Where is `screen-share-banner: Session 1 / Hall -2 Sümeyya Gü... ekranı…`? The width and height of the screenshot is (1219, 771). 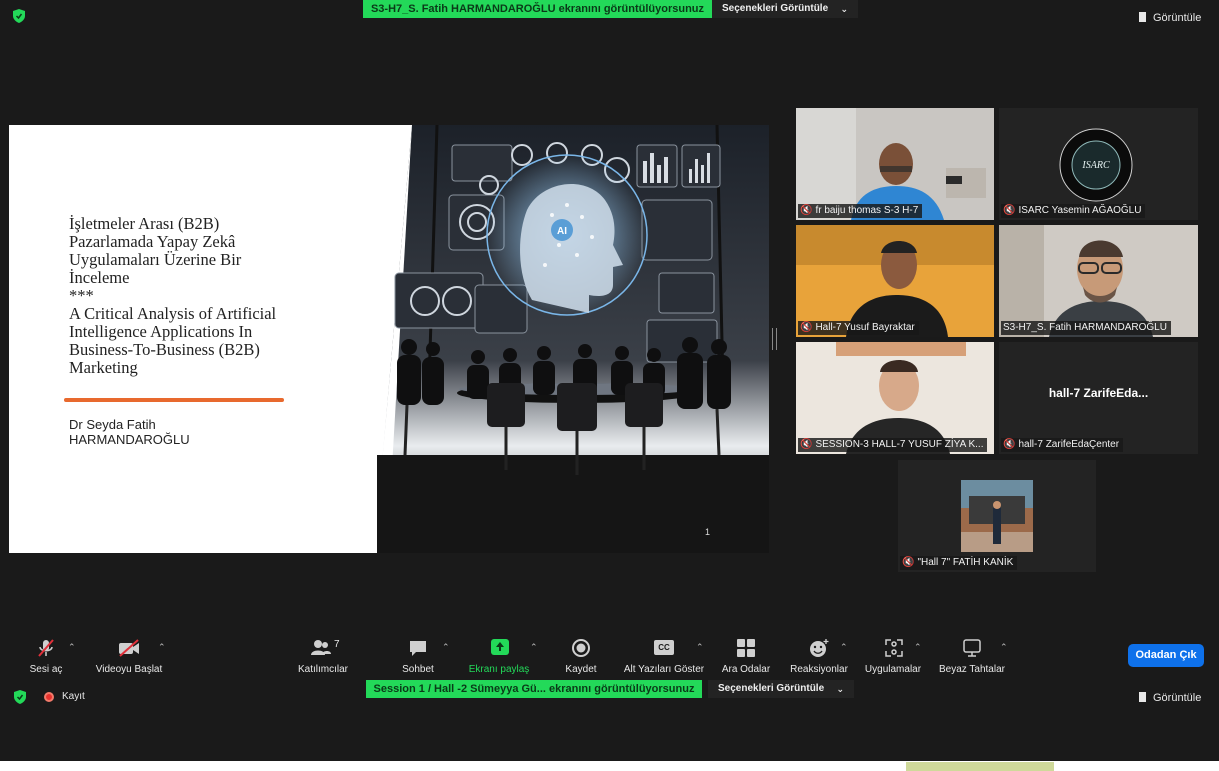 screen-share-banner: Session 1 / Hall -2 Sümeyya Gü... ekranı… is located at coordinates (534, 689).